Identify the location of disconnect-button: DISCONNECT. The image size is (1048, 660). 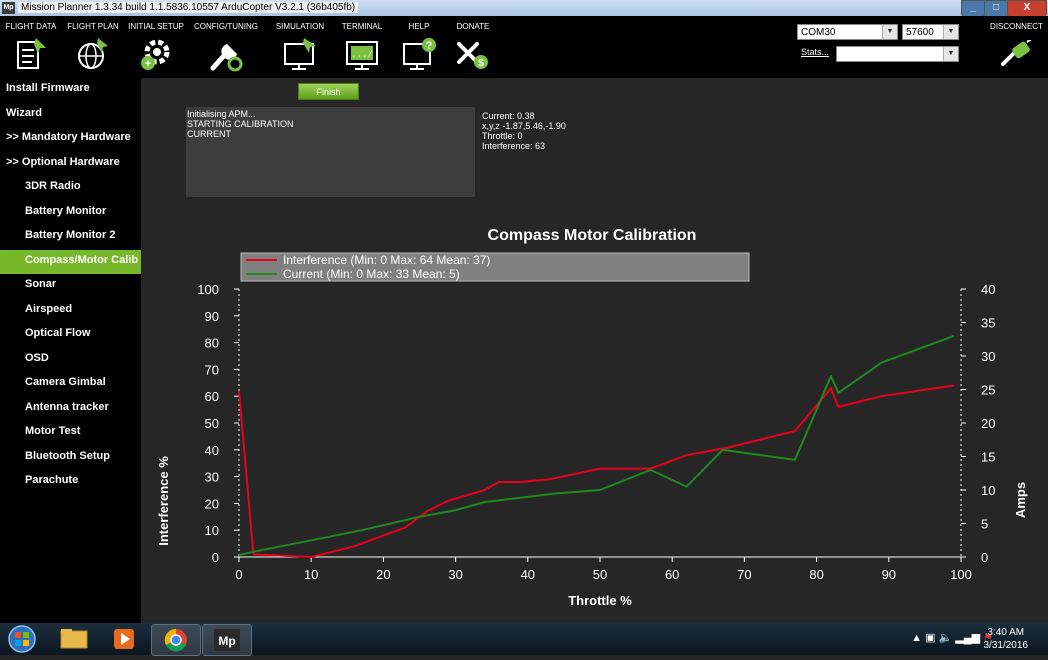
(1016, 47).